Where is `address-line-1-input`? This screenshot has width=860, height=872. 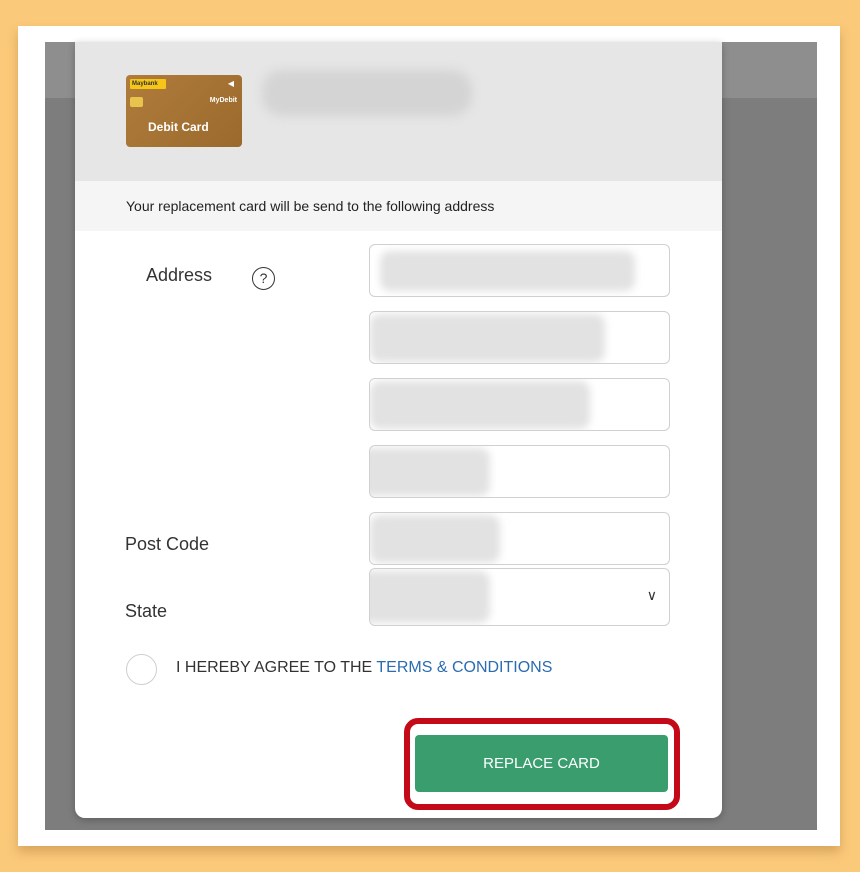 address-line-1-input is located at coordinates (519, 270).